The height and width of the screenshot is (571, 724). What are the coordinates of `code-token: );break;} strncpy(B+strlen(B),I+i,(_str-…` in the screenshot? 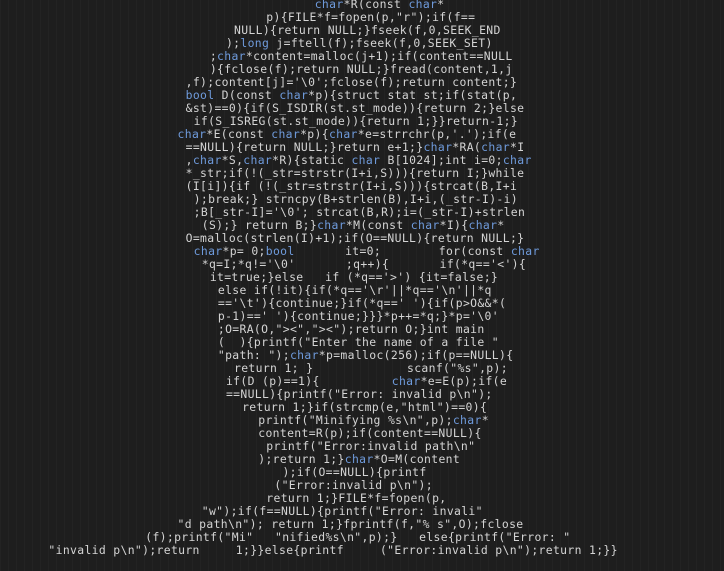 It's located at (356, 199).